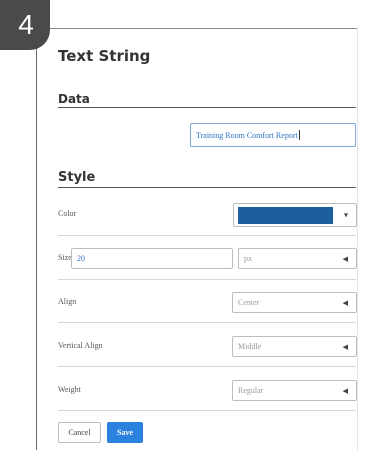 This screenshot has width=365, height=450. I want to click on vertical-align-label: Vertical Align, so click(80, 345).